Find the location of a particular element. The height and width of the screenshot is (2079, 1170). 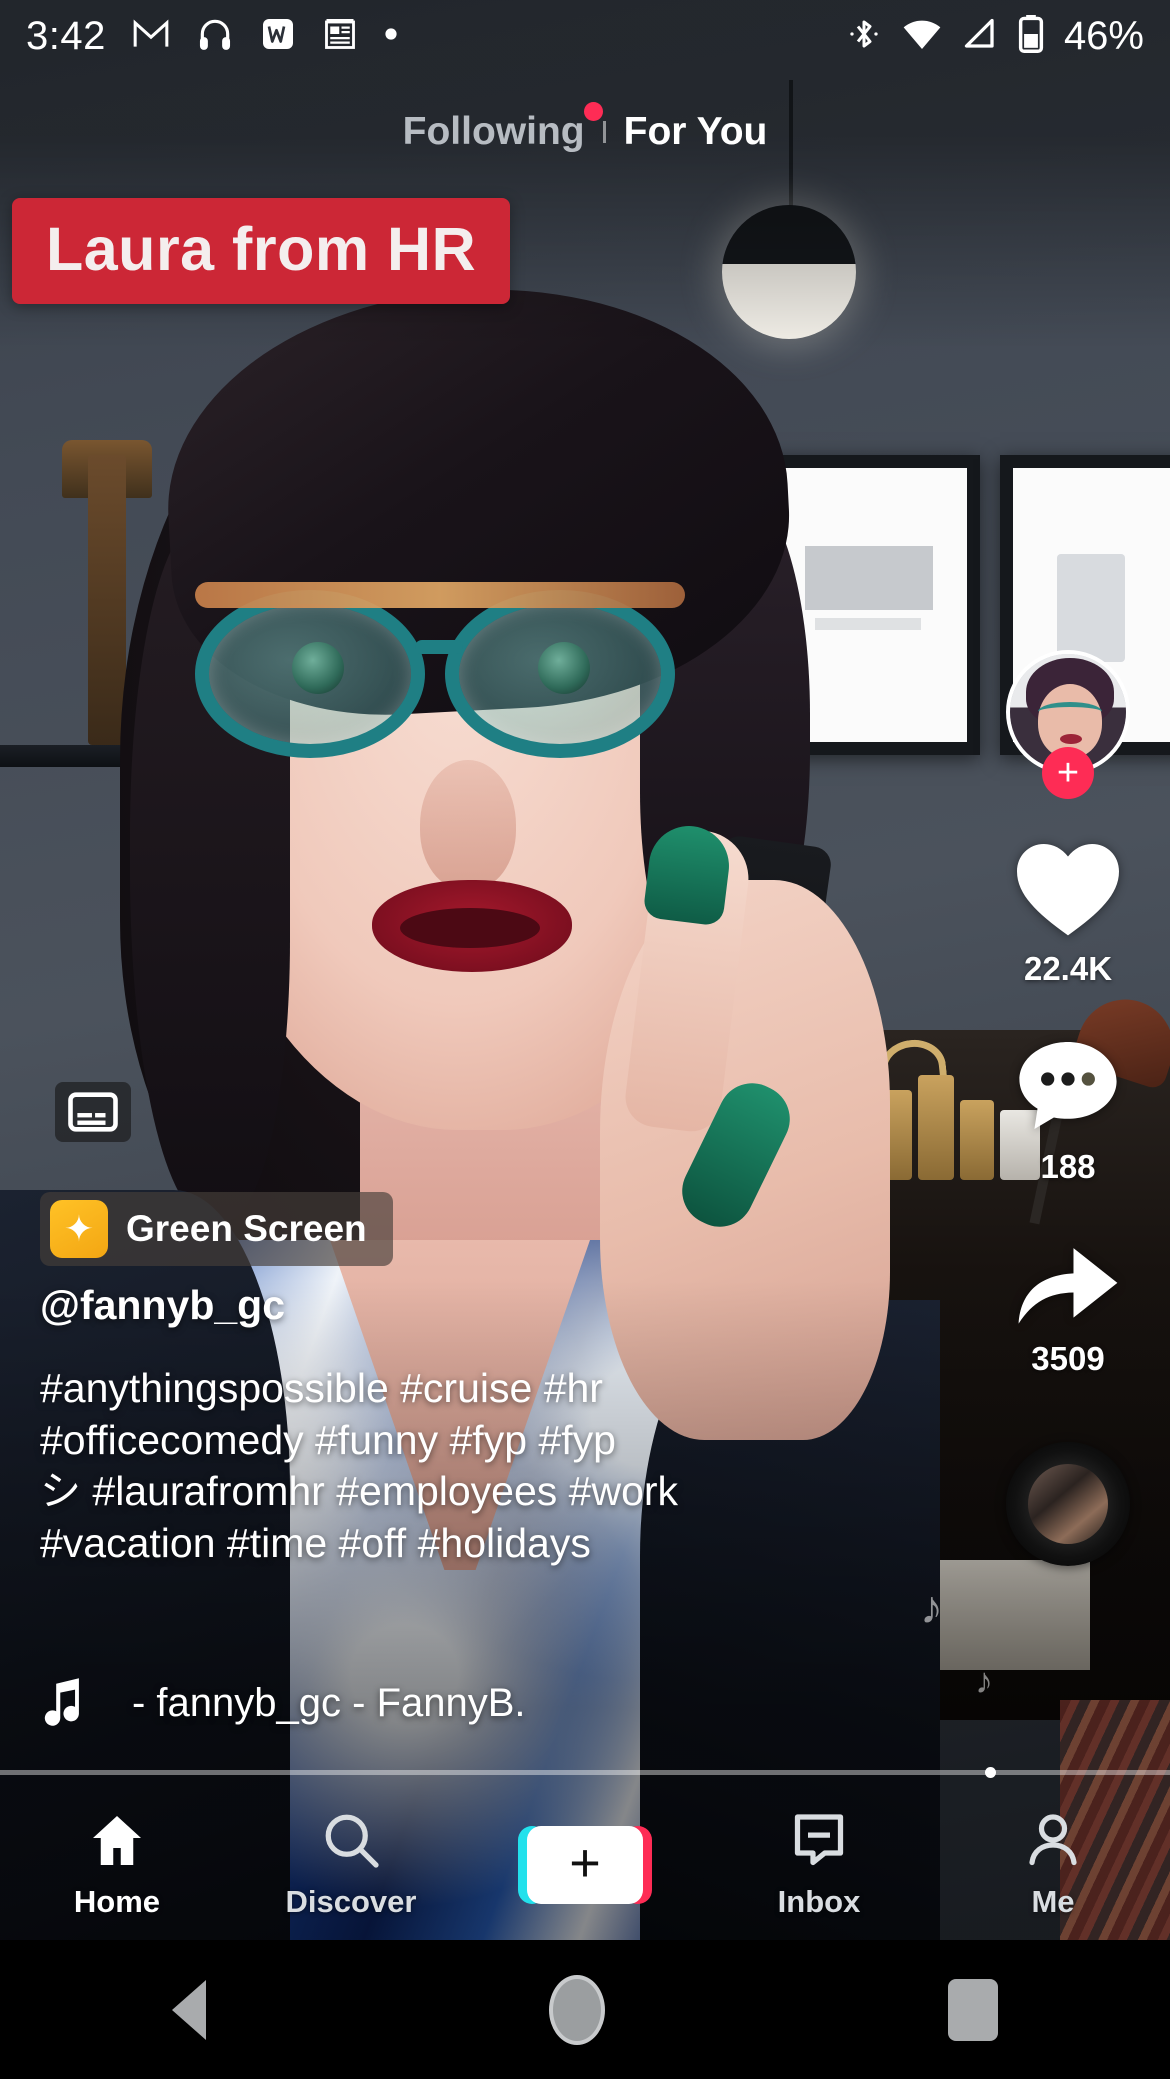

video-progress-knob is located at coordinates (990, 1772).